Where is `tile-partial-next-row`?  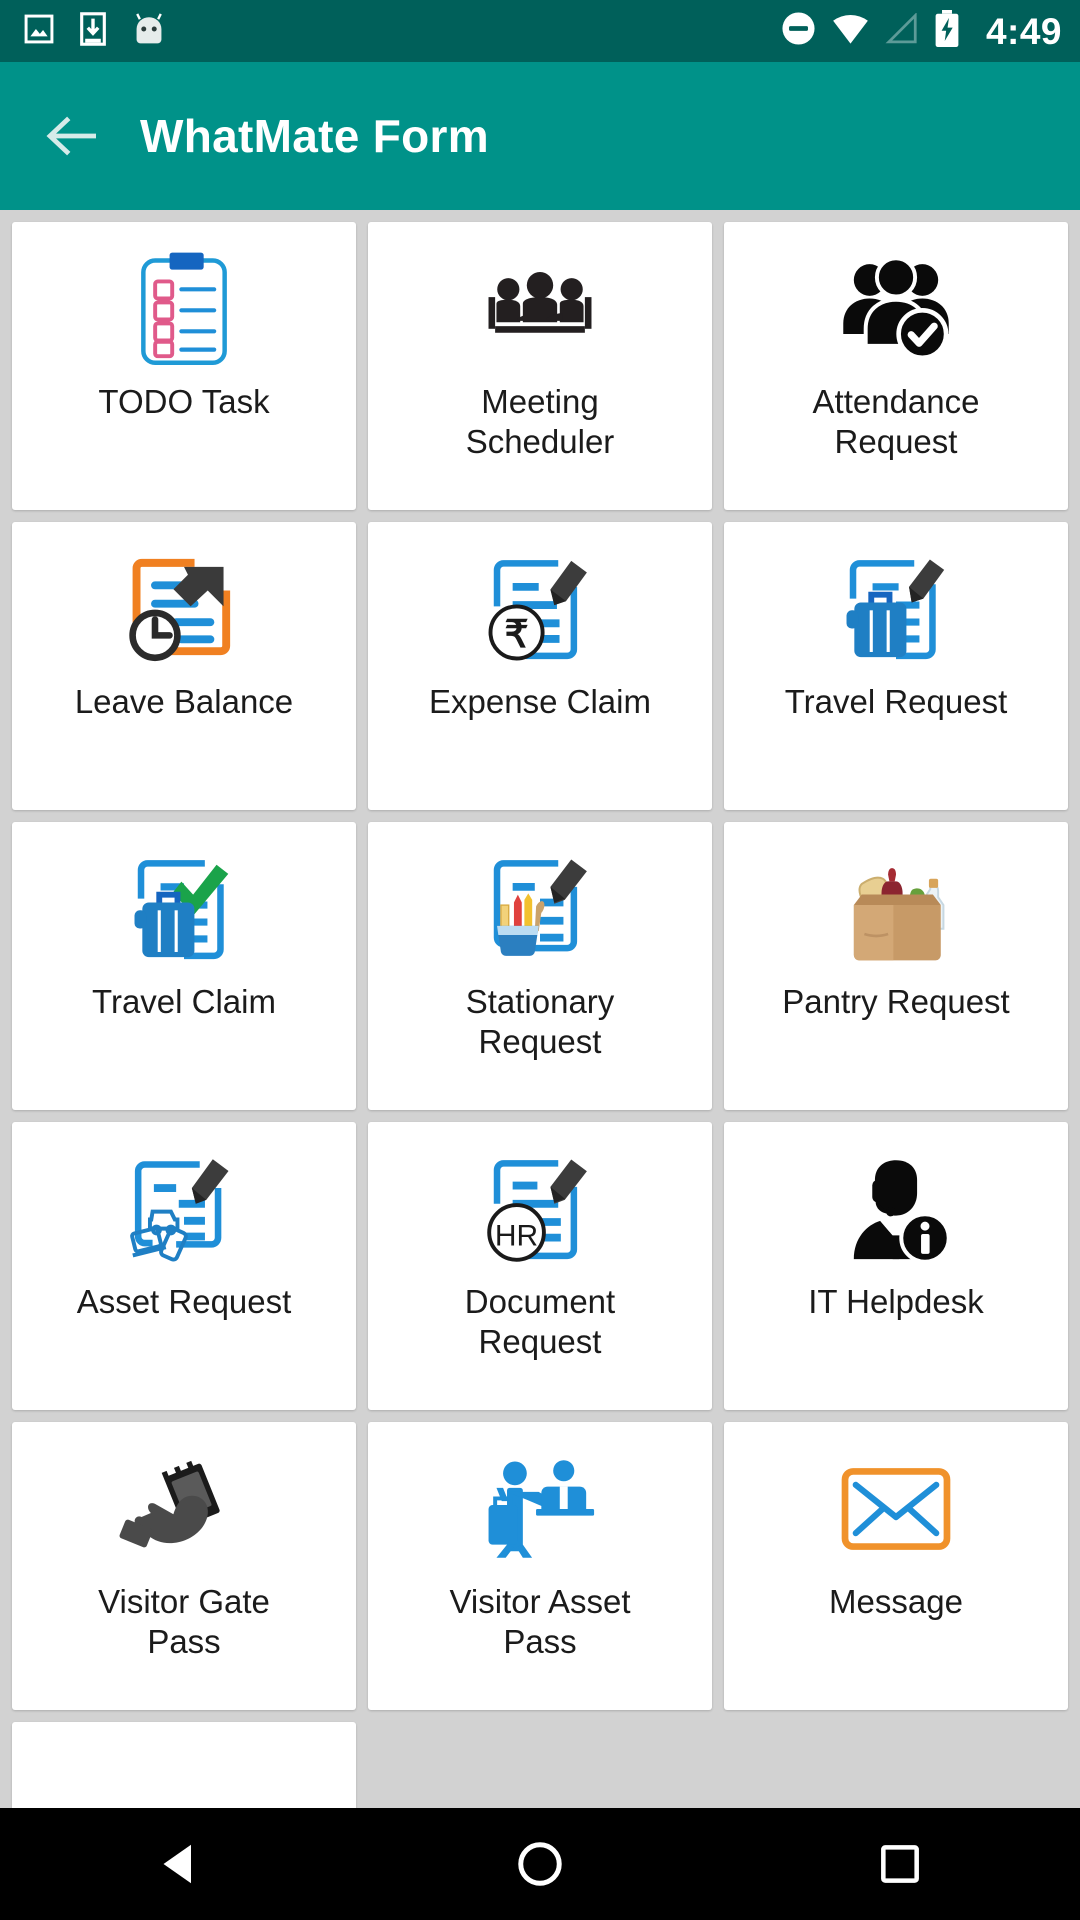 tile-partial-next-row is located at coordinates (184, 1765).